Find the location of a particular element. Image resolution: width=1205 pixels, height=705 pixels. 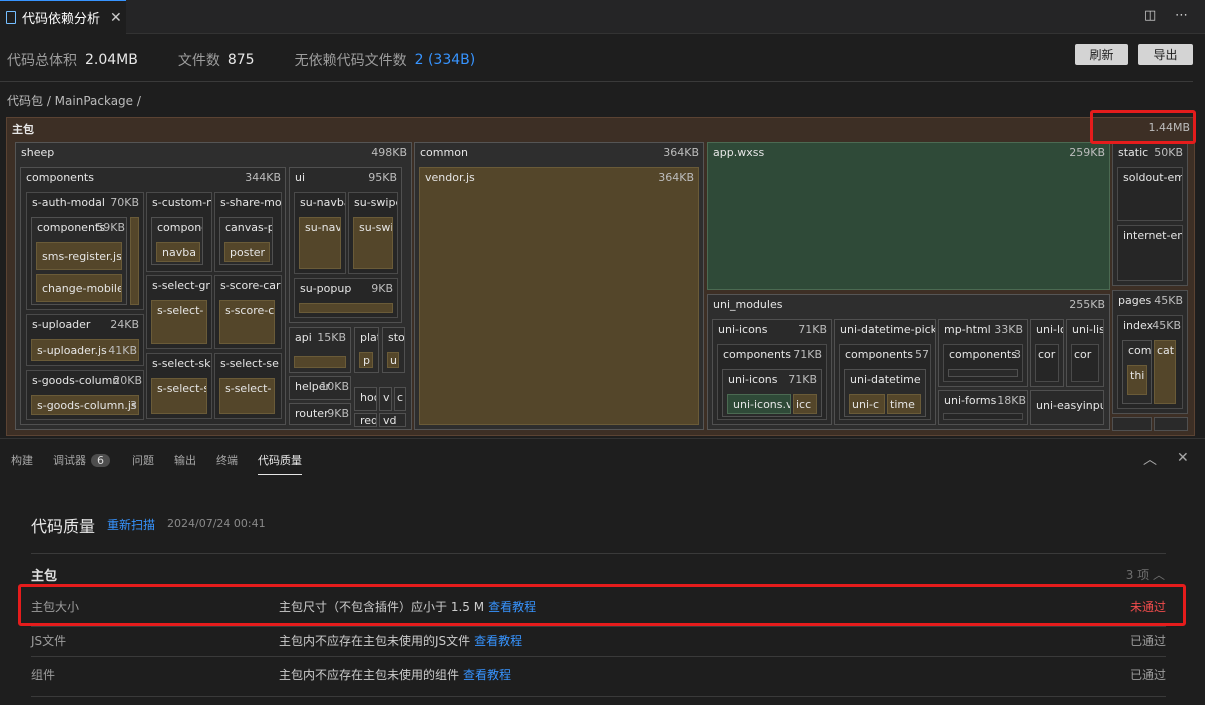

treemap-node-s-select-sku: s-select-sku s-select-s is located at coordinates (179, 386).